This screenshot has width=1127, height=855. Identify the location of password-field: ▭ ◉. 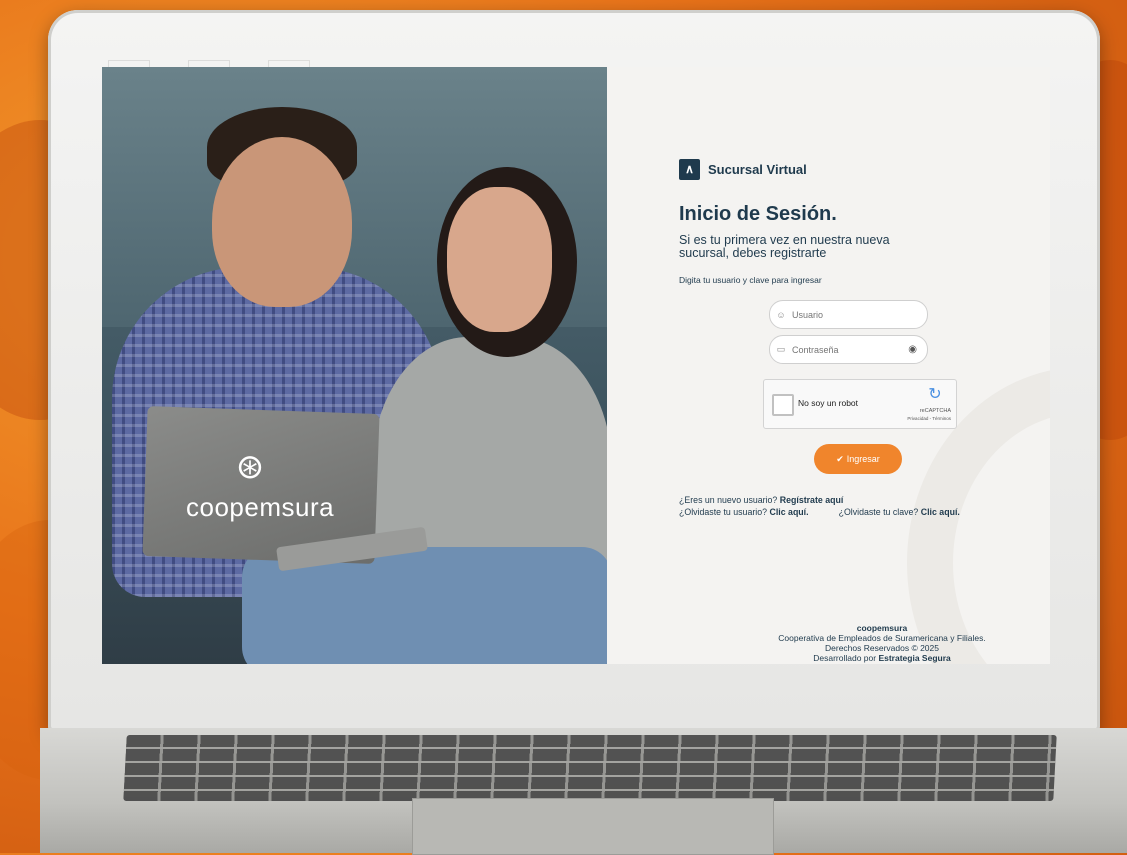
(848, 349).